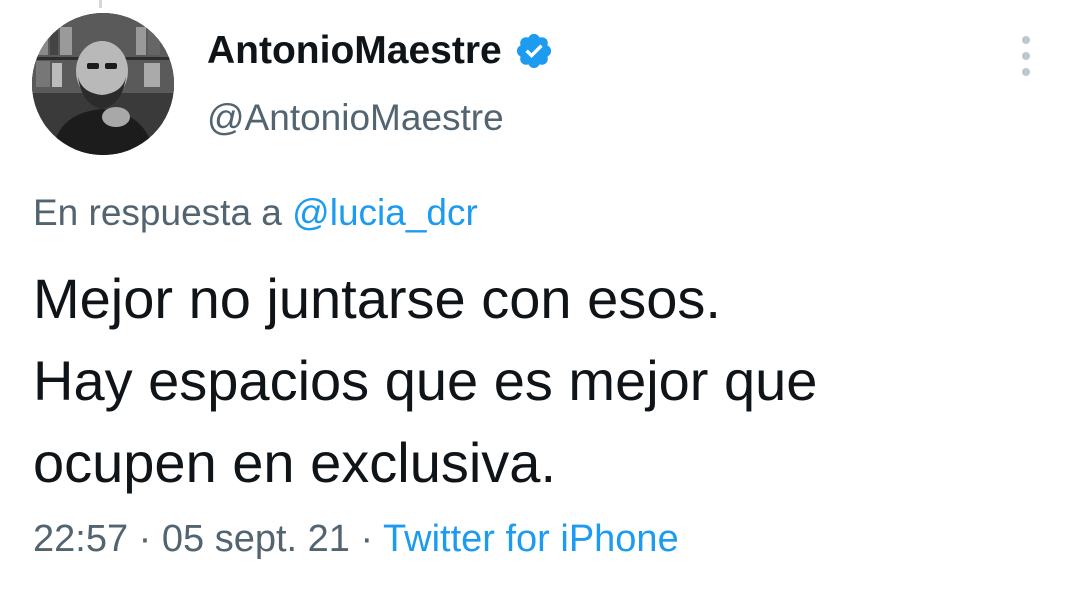 This screenshot has width=1078, height=592. Describe the element at coordinates (80, 539) in the screenshot. I see `tweet-time: 22:57` at that location.